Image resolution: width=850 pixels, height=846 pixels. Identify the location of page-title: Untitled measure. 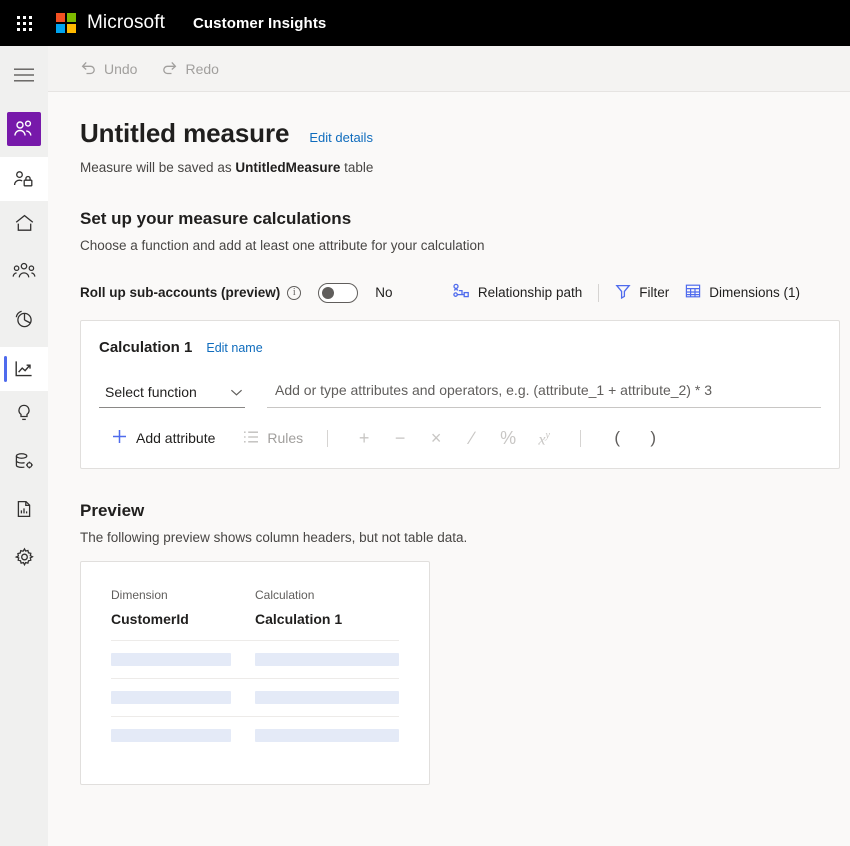
(185, 133).